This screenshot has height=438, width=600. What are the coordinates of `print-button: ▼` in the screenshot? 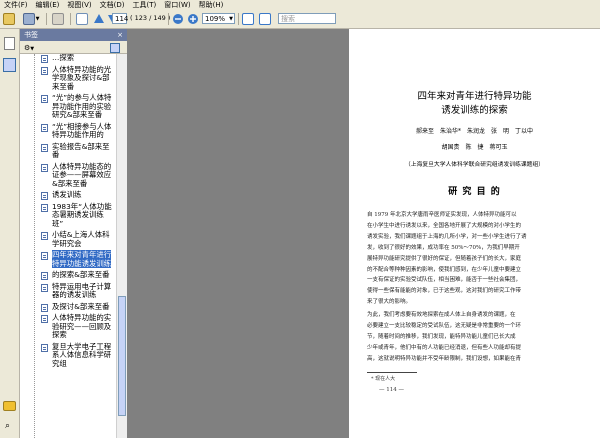 It's located at (31, 19).